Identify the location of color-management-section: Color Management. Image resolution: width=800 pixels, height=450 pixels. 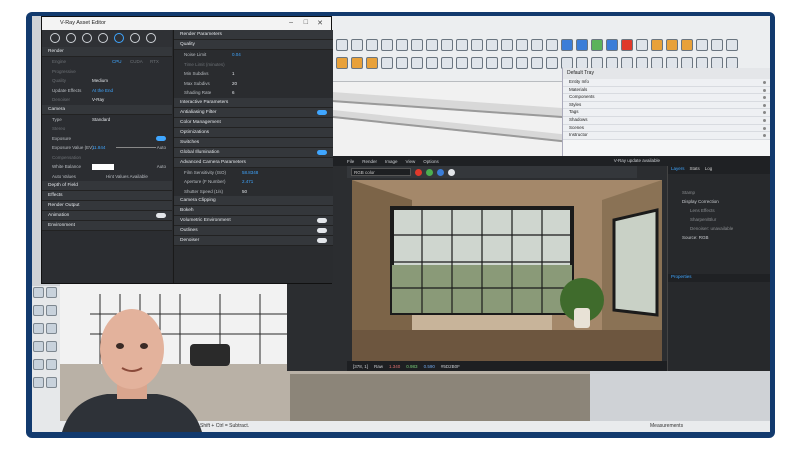
(253, 122).